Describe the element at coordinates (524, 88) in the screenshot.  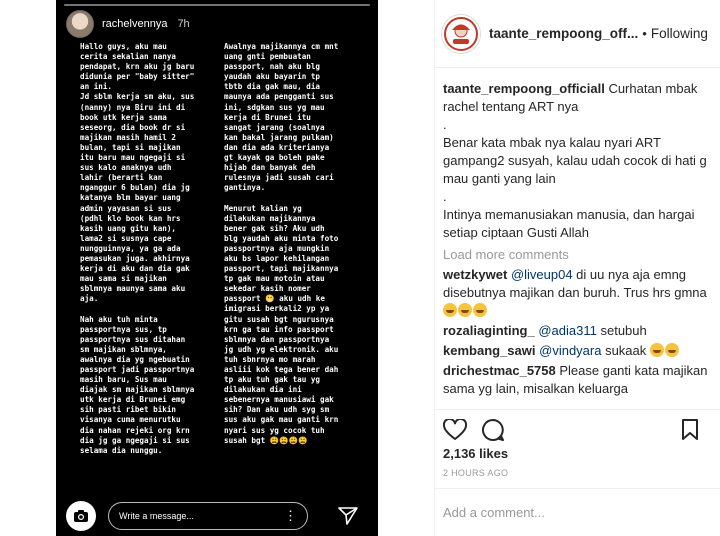
I see `caption-username: taante_rempoong_officiall` at that location.